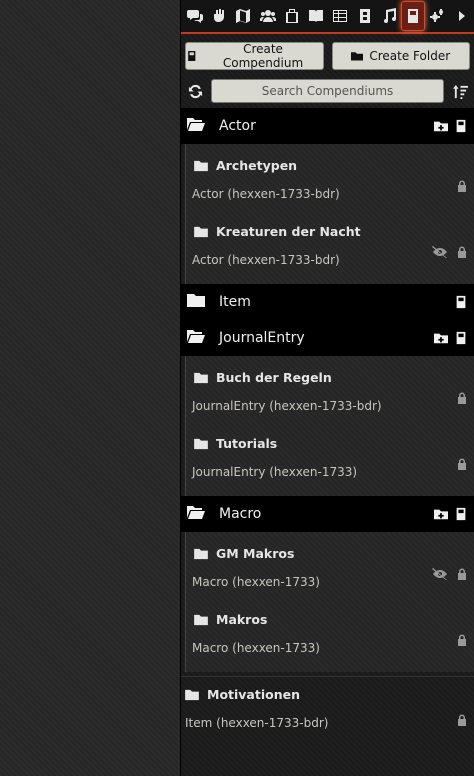 Image resolution: width=474 pixels, height=776 pixels. What do you see at coordinates (274, 377) in the screenshot?
I see `pack-title: Buch der Regeln` at bounding box center [274, 377].